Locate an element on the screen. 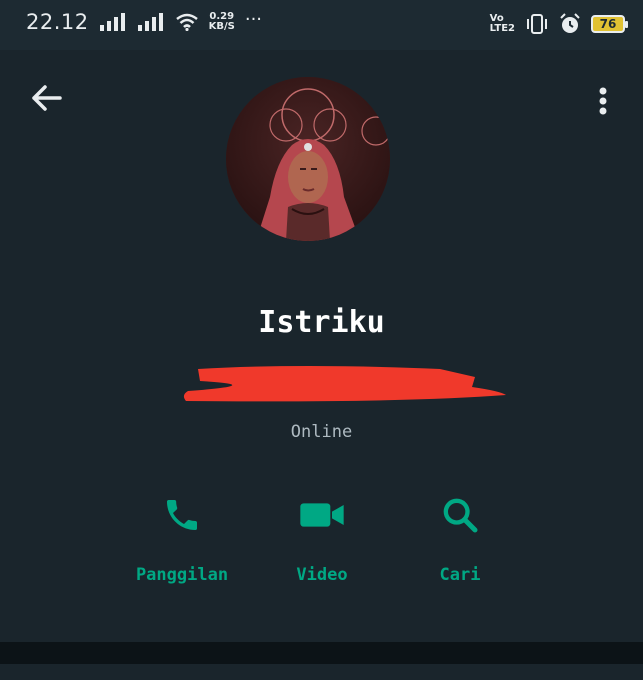 The width and height of the screenshot is (643, 680). video-call-button: Video is located at coordinates (322, 540).